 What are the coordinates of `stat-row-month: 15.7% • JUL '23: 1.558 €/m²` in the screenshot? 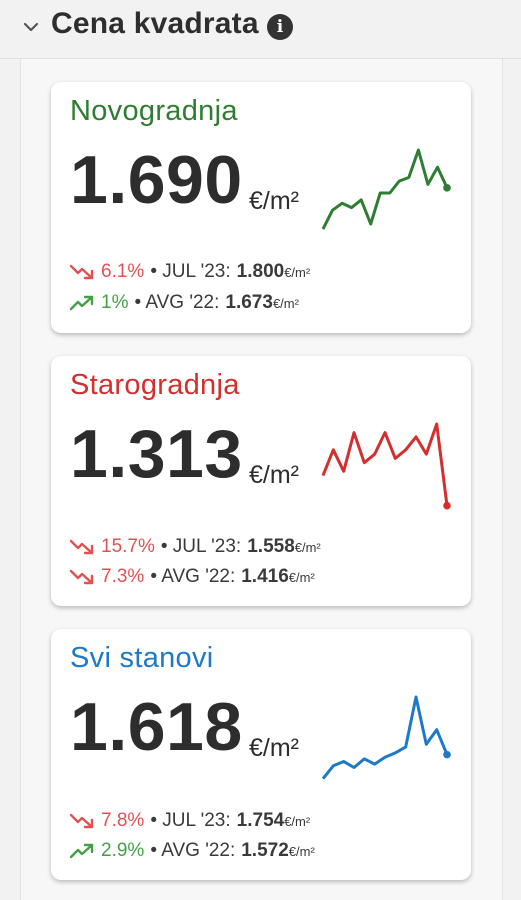 It's located at (195, 547).